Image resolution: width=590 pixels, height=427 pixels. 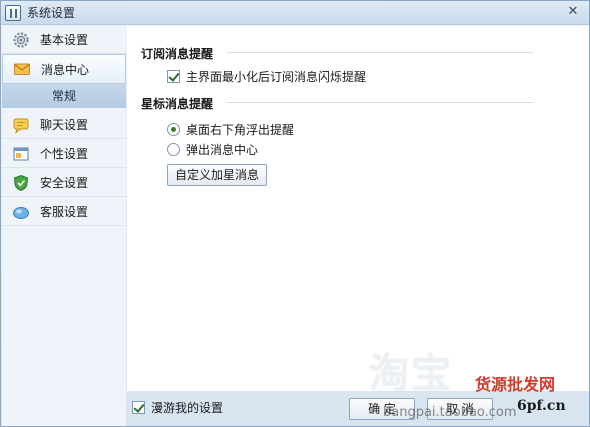 What do you see at coordinates (450, 412) in the screenshot?
I see `site-watermark: bangpai.taobao.com` at bounding box center [450, 412].